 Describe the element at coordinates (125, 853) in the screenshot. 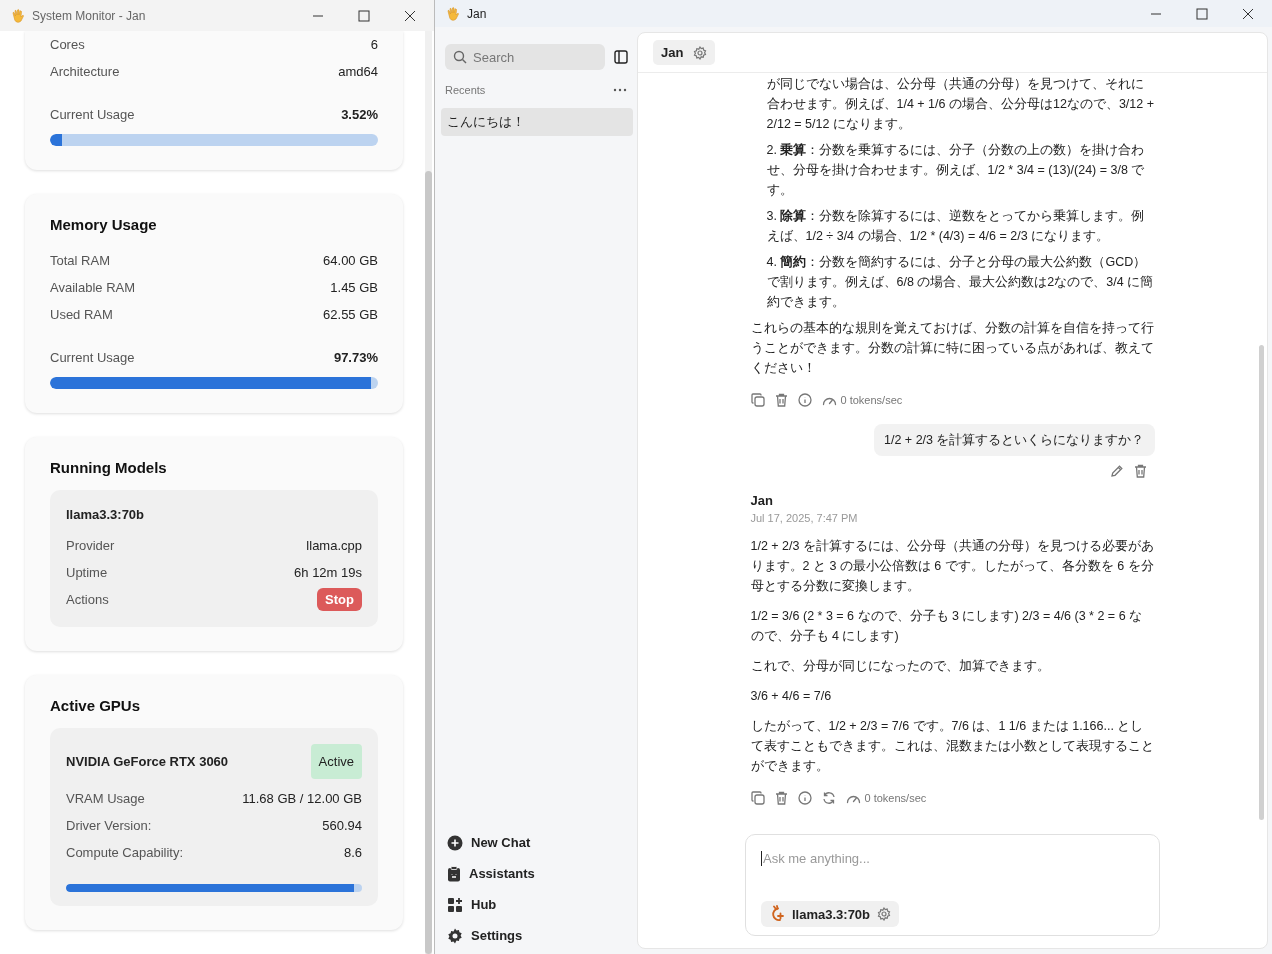

I see `stat-label: Compute Capability:` at that location.